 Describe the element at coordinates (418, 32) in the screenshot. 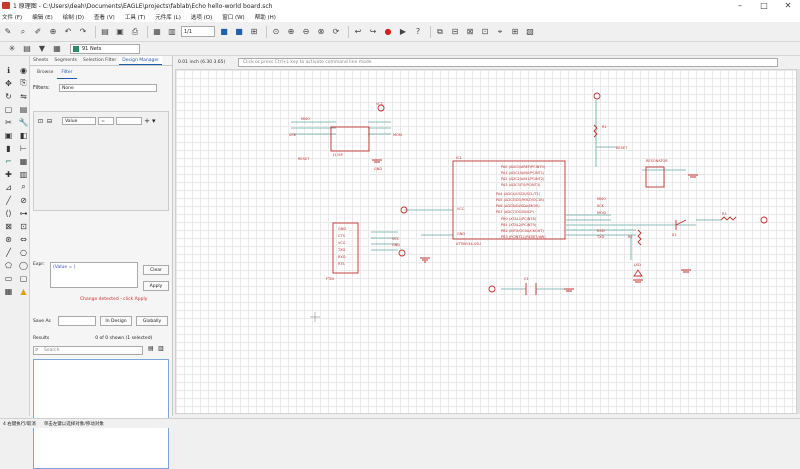

I see `help-icon: ?` at that location.